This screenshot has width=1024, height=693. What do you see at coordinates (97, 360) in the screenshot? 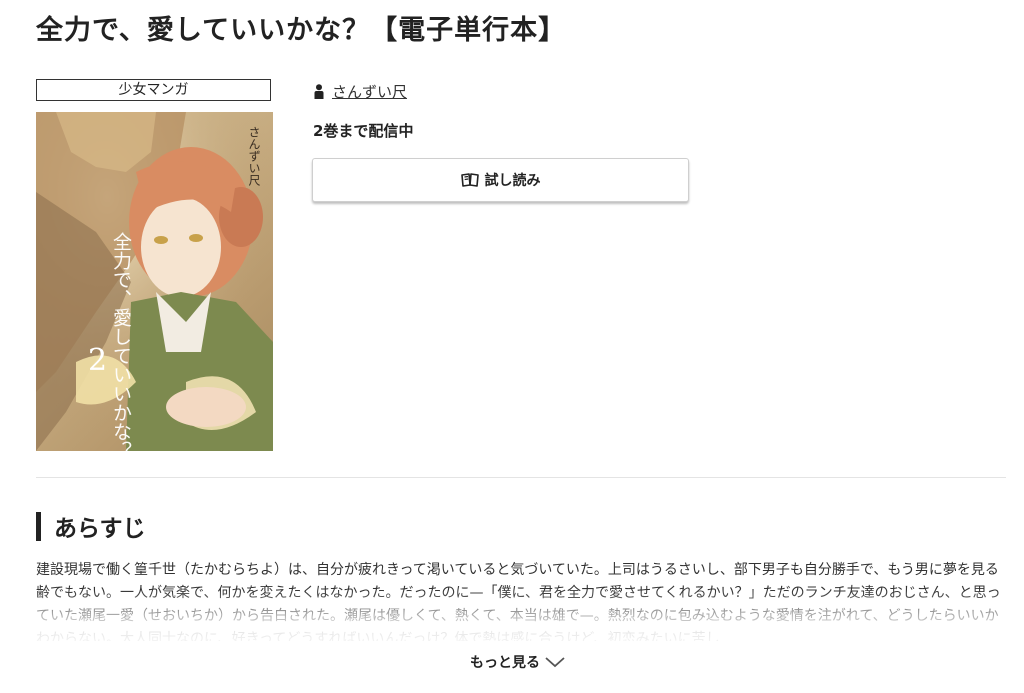
I see `cover-volume-number: 2` at bounding box center [97, 360].